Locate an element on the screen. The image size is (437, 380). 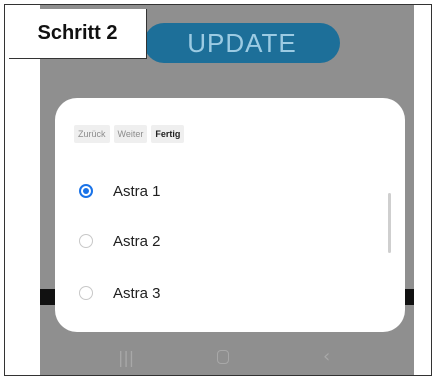
dialog-scrollbar is located at coordinates (389, 223).